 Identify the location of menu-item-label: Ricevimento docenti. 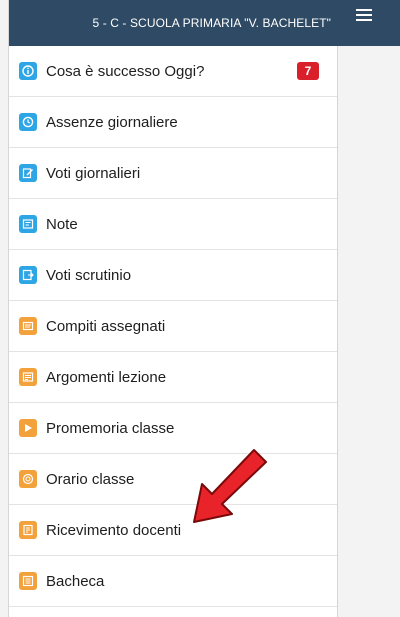
(114, 530).